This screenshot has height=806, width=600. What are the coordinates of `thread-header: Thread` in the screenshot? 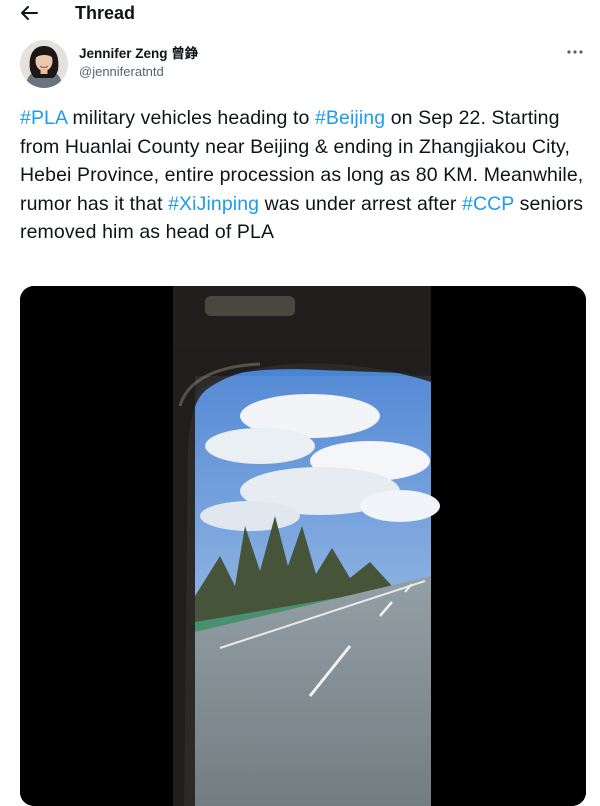 It's located at (300, 13).